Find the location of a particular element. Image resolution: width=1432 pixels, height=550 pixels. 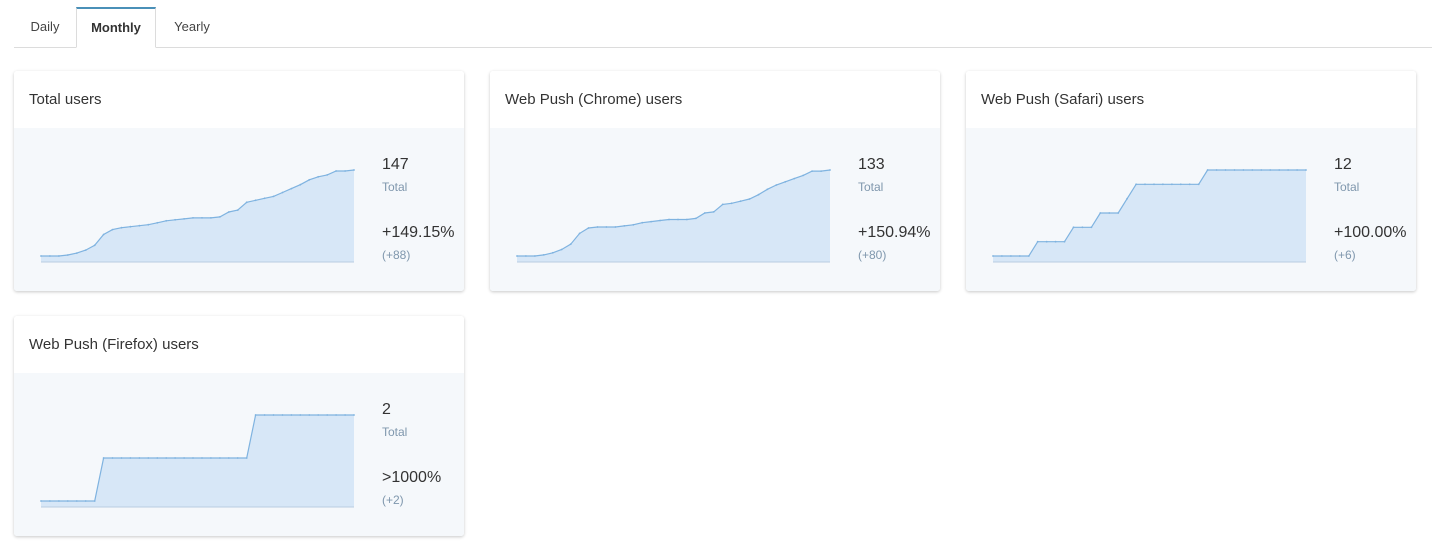

series-area is located at coordinates (197, 461).